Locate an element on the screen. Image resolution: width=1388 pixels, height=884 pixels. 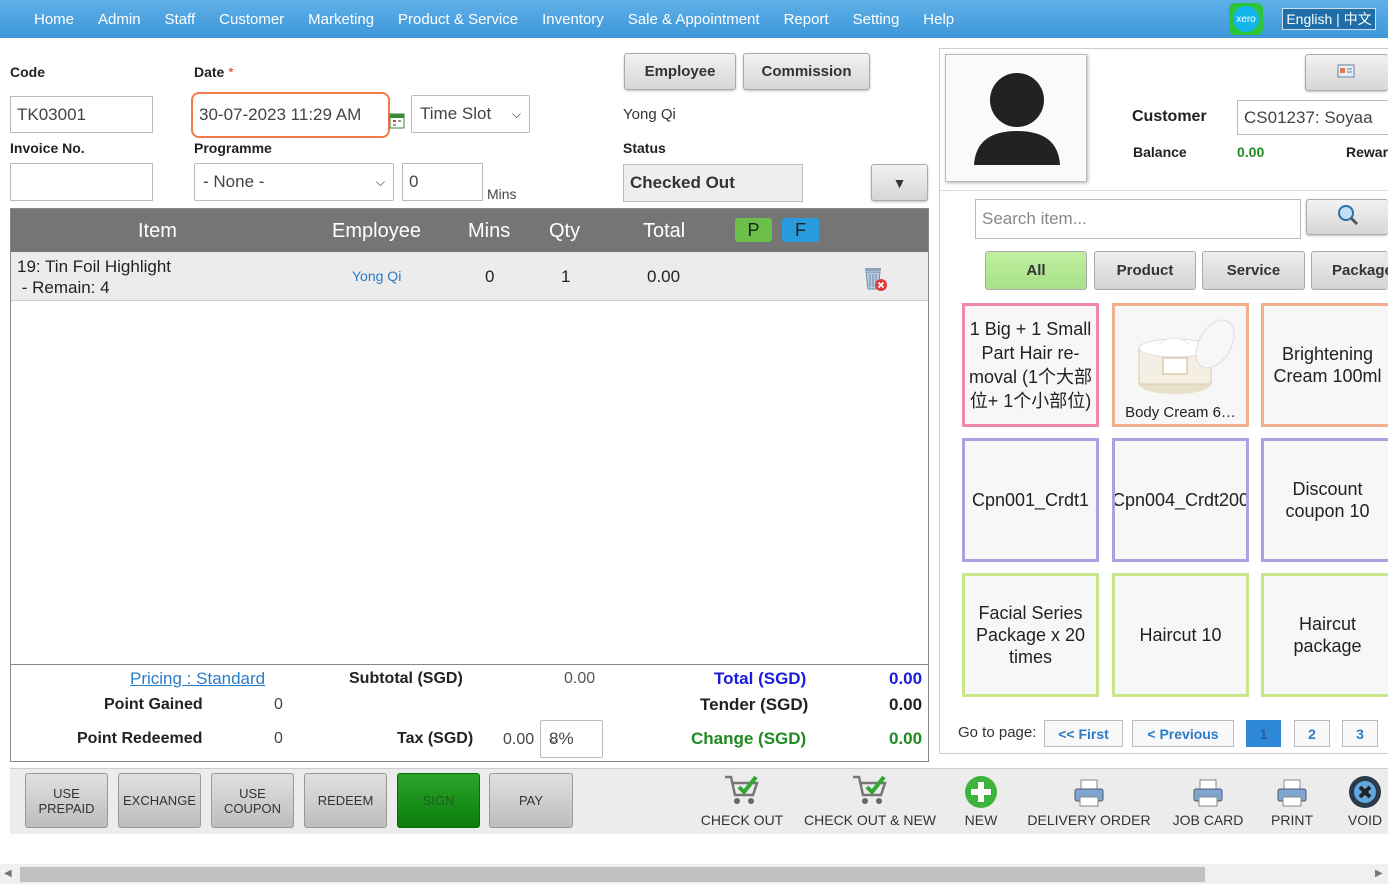
xero-logo-icon: xero is located at coordinates (1246, 19).